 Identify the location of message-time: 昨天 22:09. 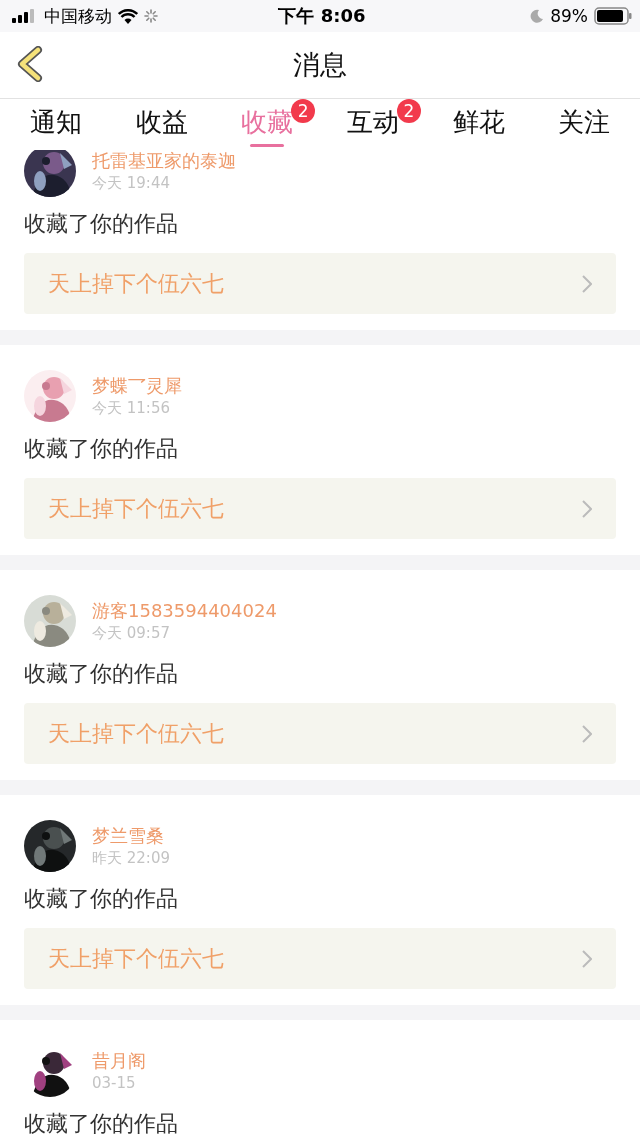
(131, 858).